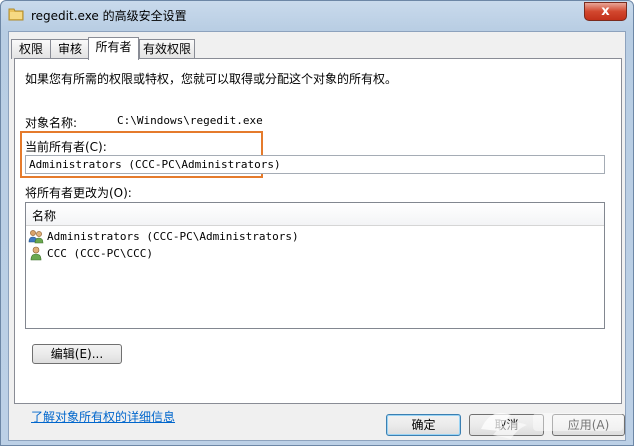  Describe the element at coordinates (70, 49) in the screenshot. I see `tab-auditing: 审核` at that location.